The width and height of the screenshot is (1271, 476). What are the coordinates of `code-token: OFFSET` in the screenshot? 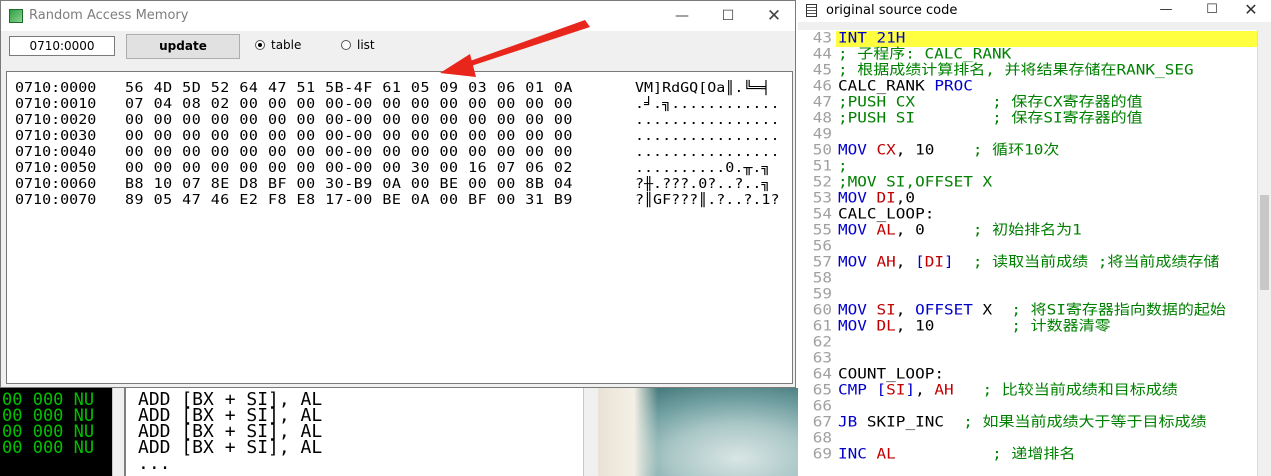 It's located at (944, 310).